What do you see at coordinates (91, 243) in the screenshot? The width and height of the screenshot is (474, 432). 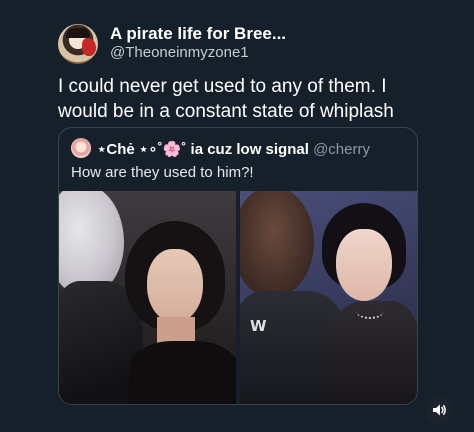 I see `photo-person-back-hair` at bounding box center [91, 243].